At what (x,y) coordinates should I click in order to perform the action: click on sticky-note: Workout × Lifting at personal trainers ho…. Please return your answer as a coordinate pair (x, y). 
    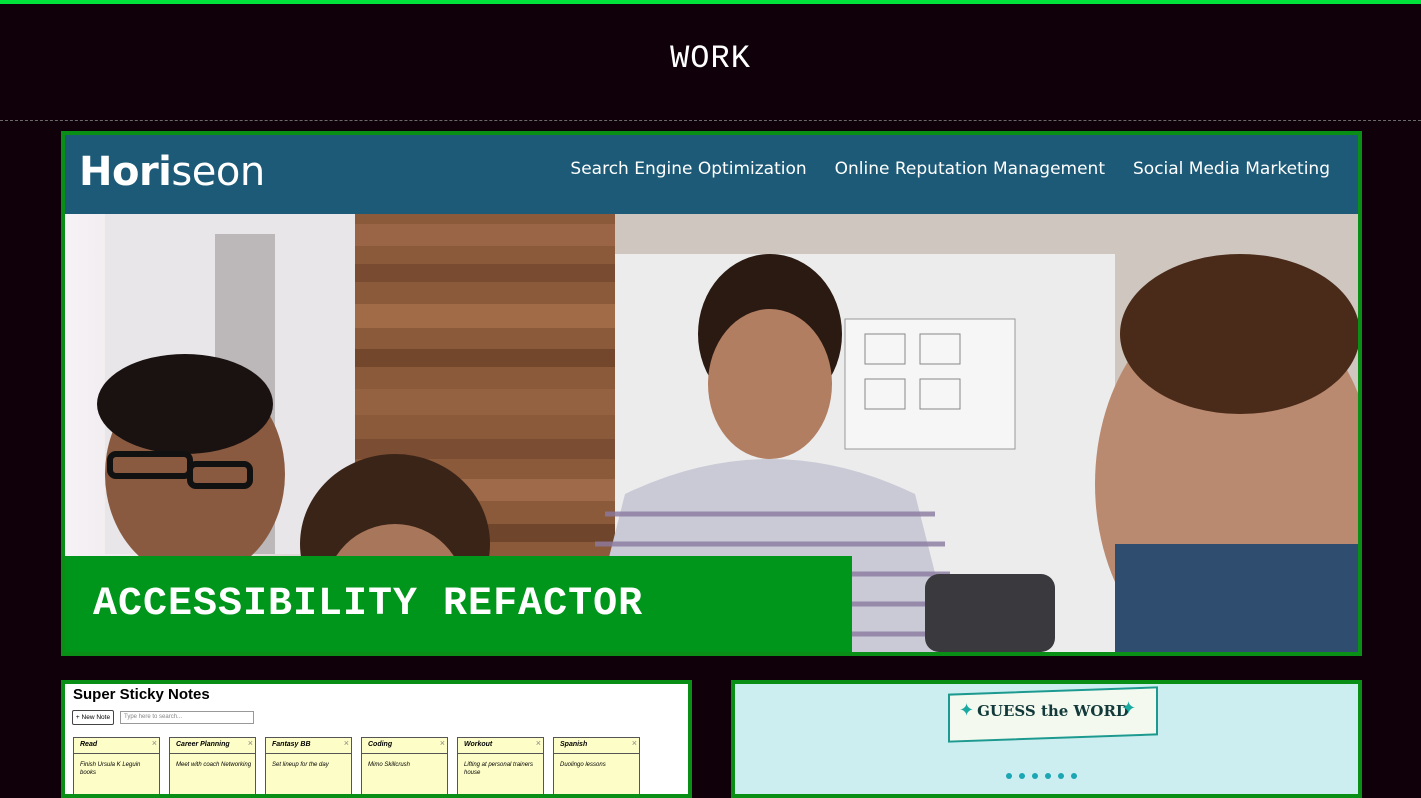
    Looking at the image, I should click on (500, 765).